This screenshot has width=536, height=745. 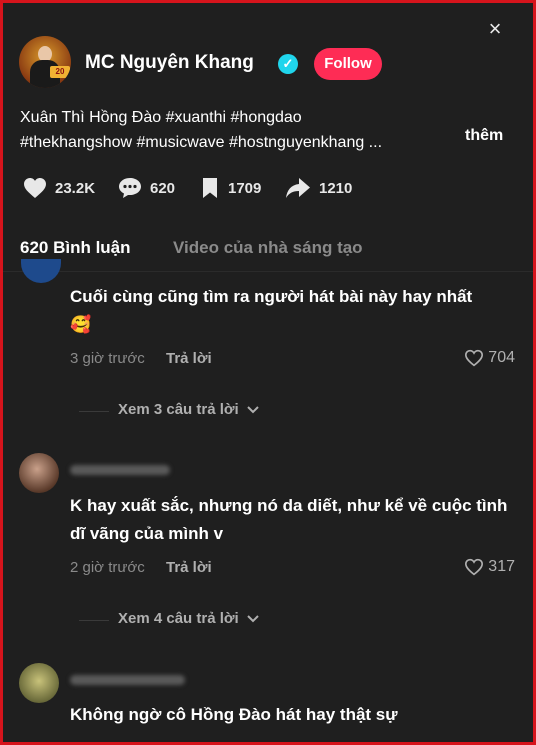 What do you see at coordinates (348, 64) in the screenshot?
I see `follow-button: Follow` at bounding box center [348, 64].